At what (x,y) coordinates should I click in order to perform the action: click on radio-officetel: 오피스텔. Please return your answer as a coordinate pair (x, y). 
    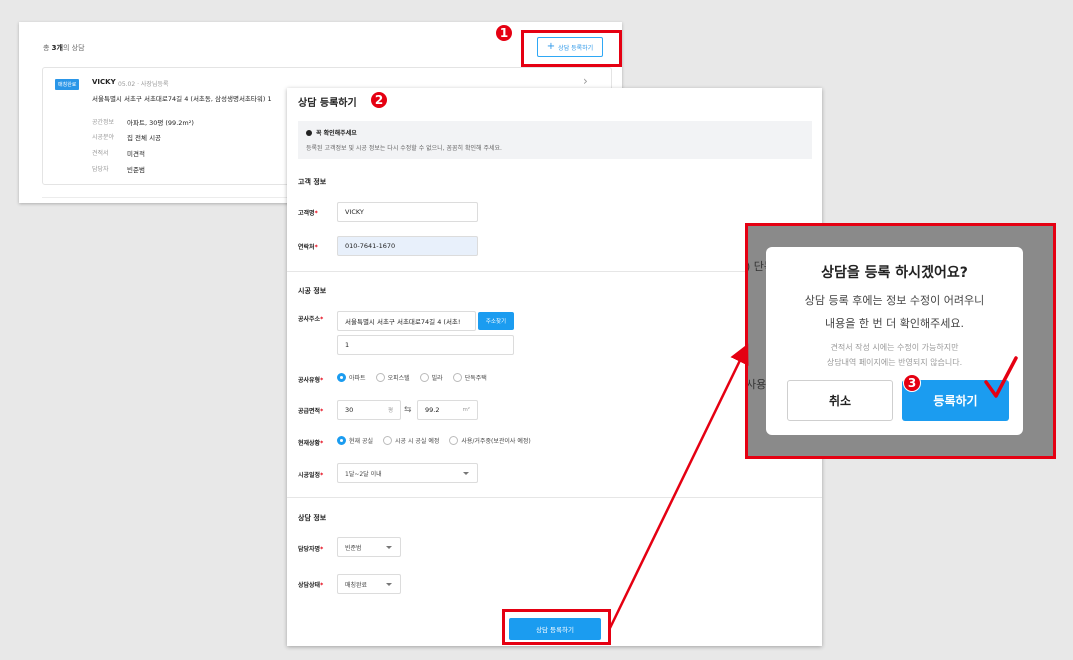
    Looking at the image, I should click on (392, 377).